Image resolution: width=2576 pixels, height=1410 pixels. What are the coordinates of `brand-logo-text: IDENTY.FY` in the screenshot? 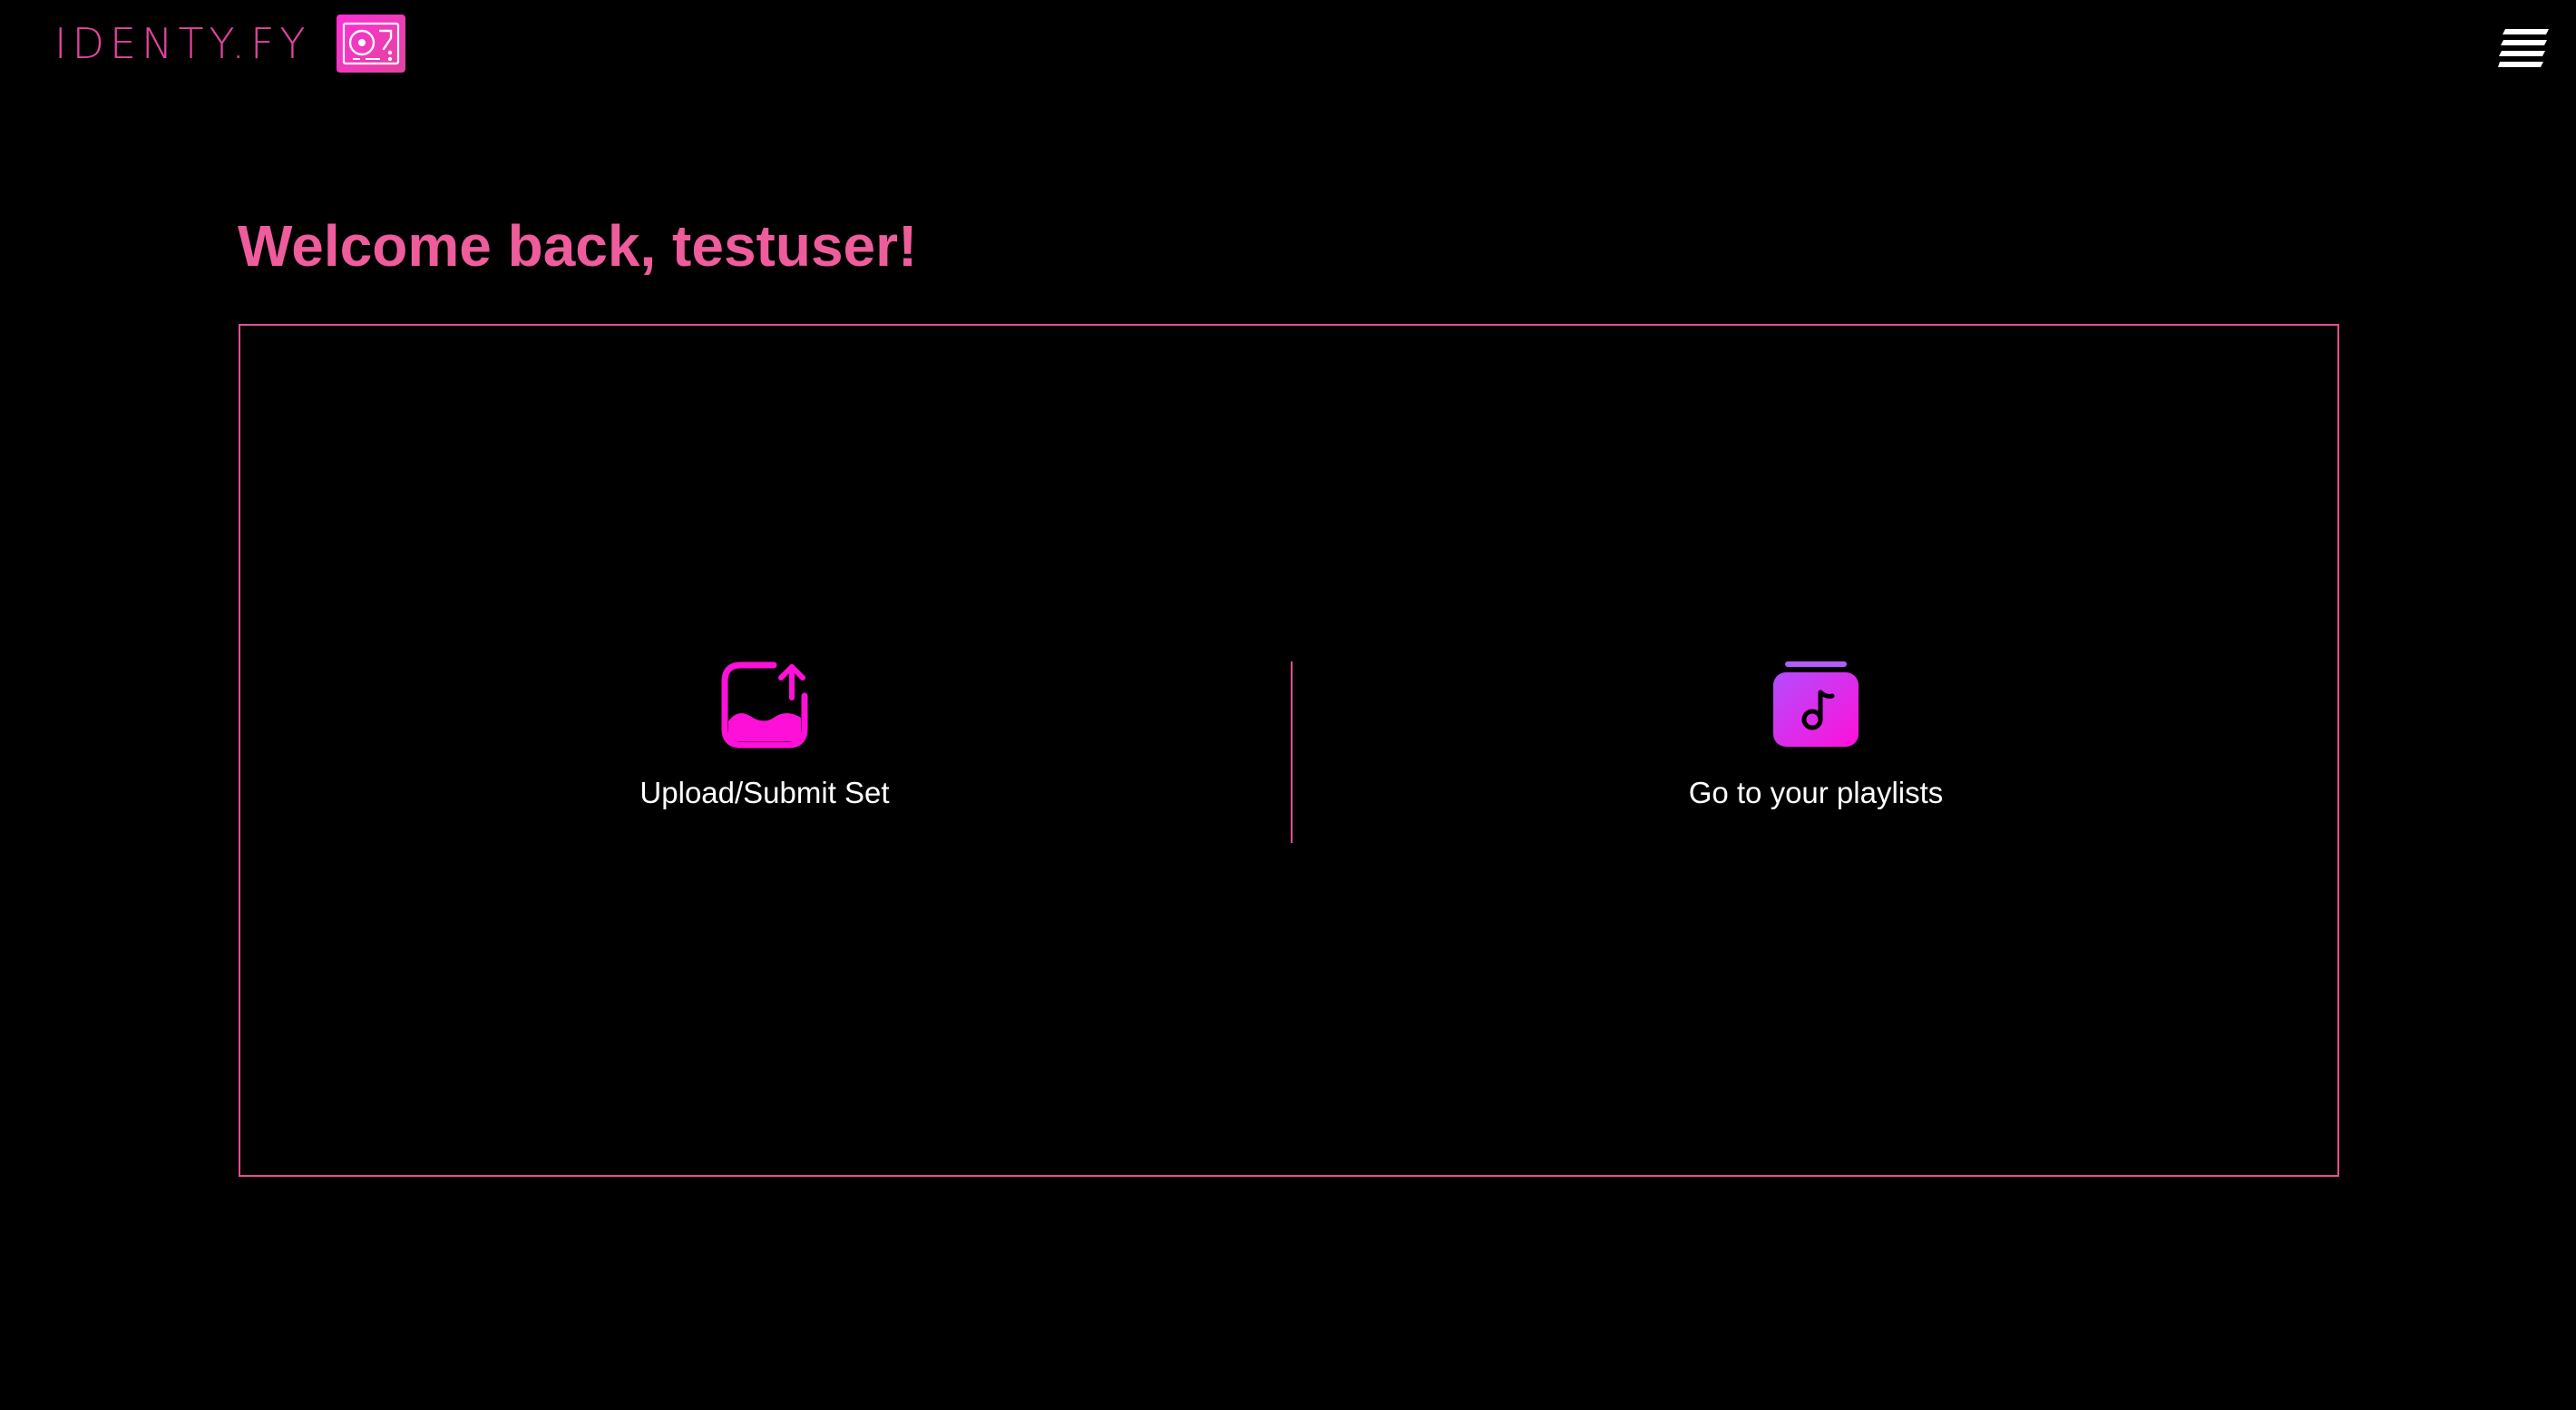 It's located at (182, 43).